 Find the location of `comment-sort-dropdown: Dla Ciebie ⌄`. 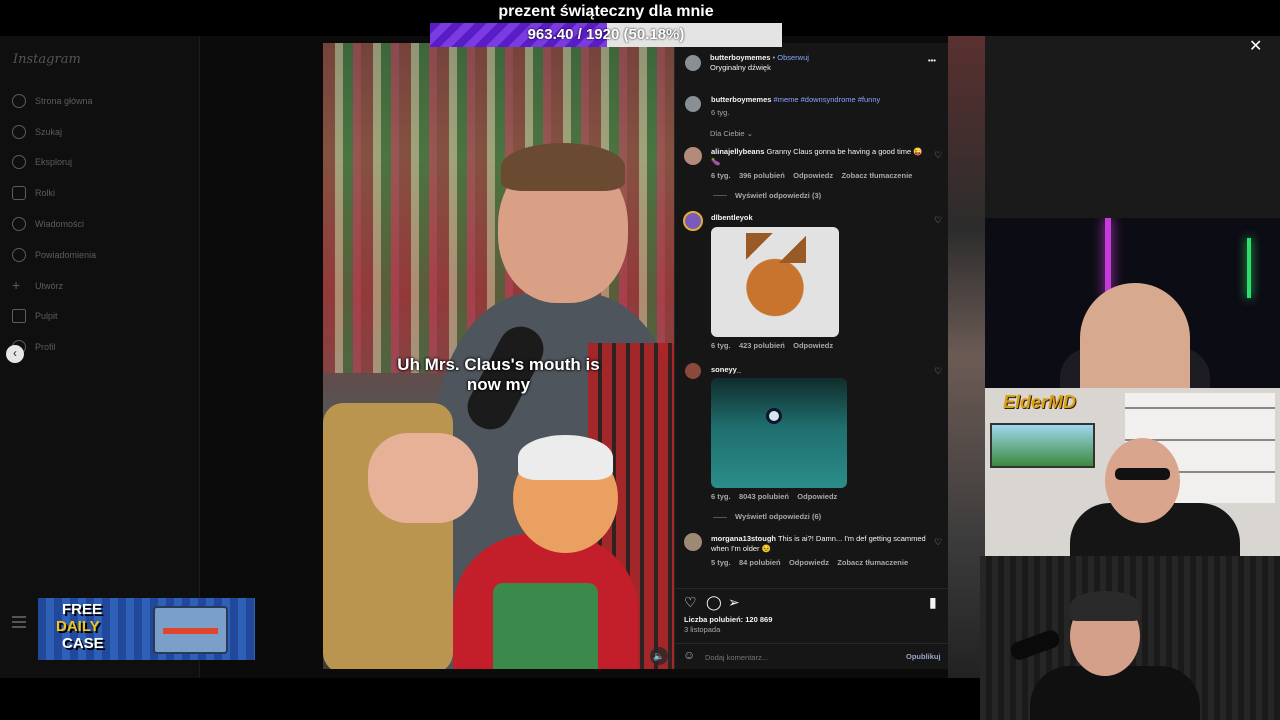

comment-sort-dropdown: Dla Ciebie ⌄ is located at coordinates (731, 134).